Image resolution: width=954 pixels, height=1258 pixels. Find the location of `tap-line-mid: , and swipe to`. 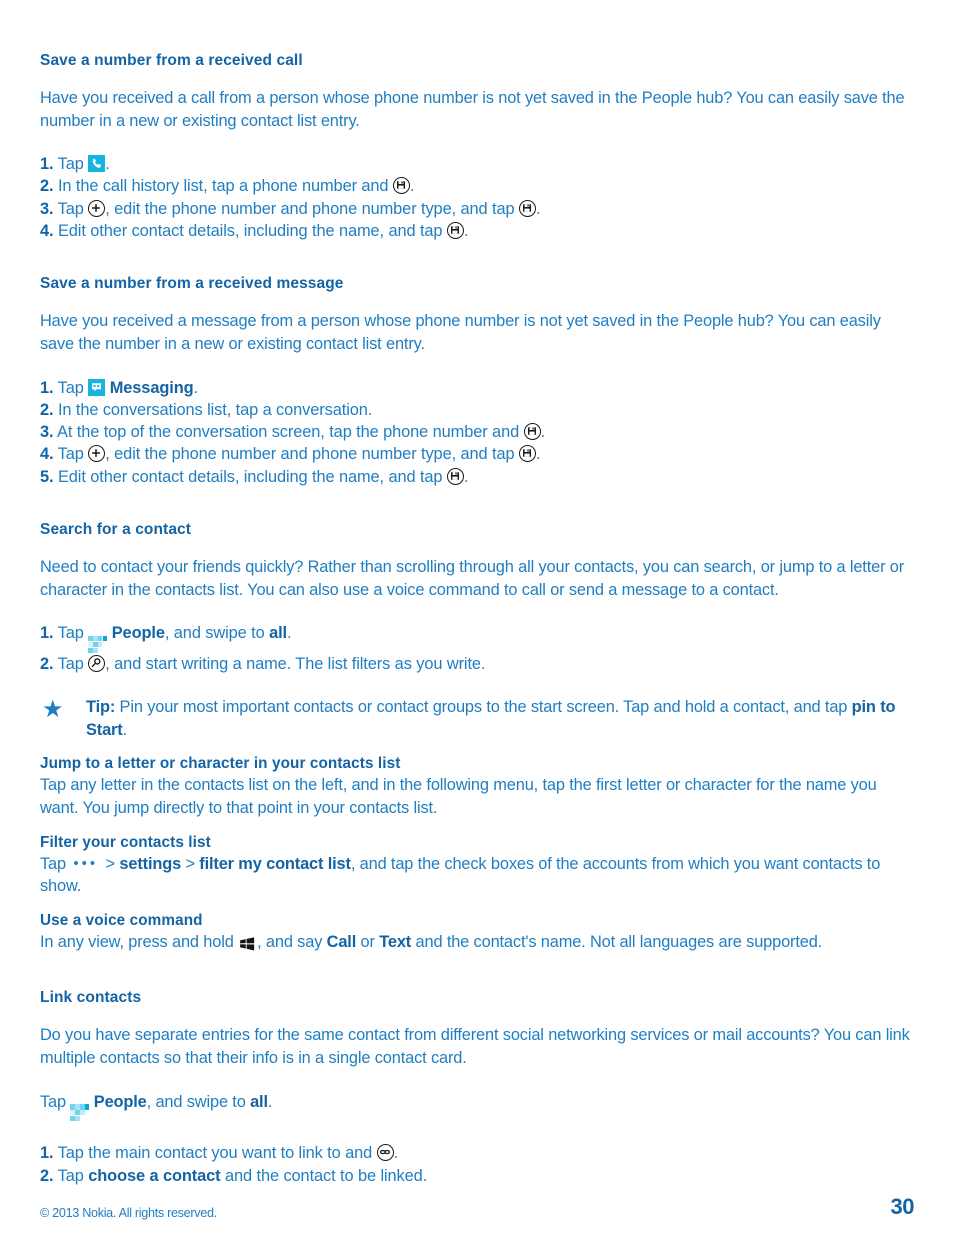

tap-line-mid: , and swipe to is located at coordinates (198, 1101).